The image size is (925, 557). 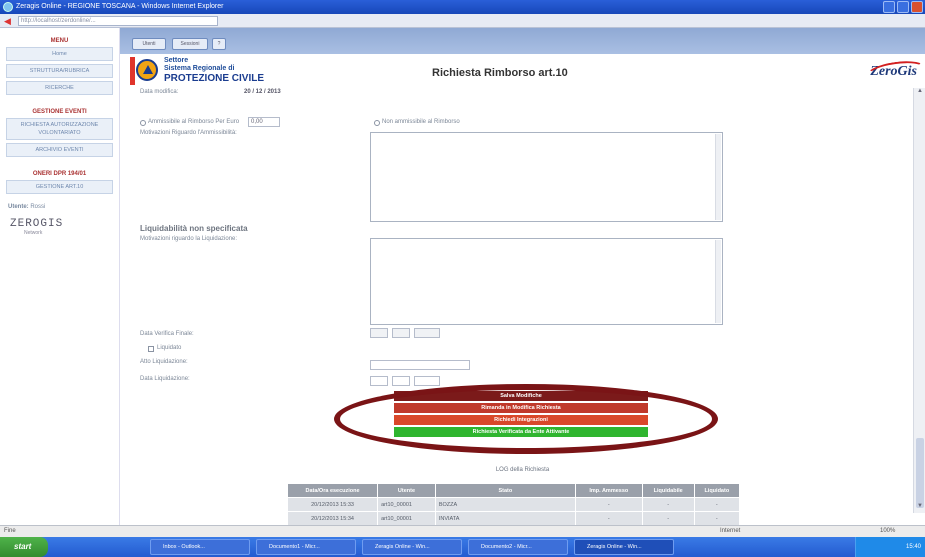 I want to click on log-col-header: Liquidabile, so click(x=668, y=490).